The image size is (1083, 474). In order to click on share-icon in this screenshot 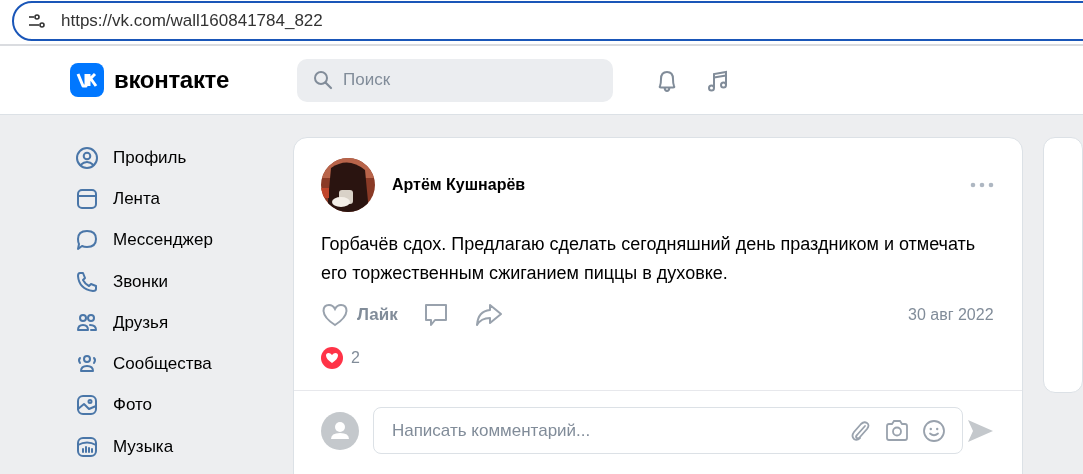, I will do `click(488, 315)`.